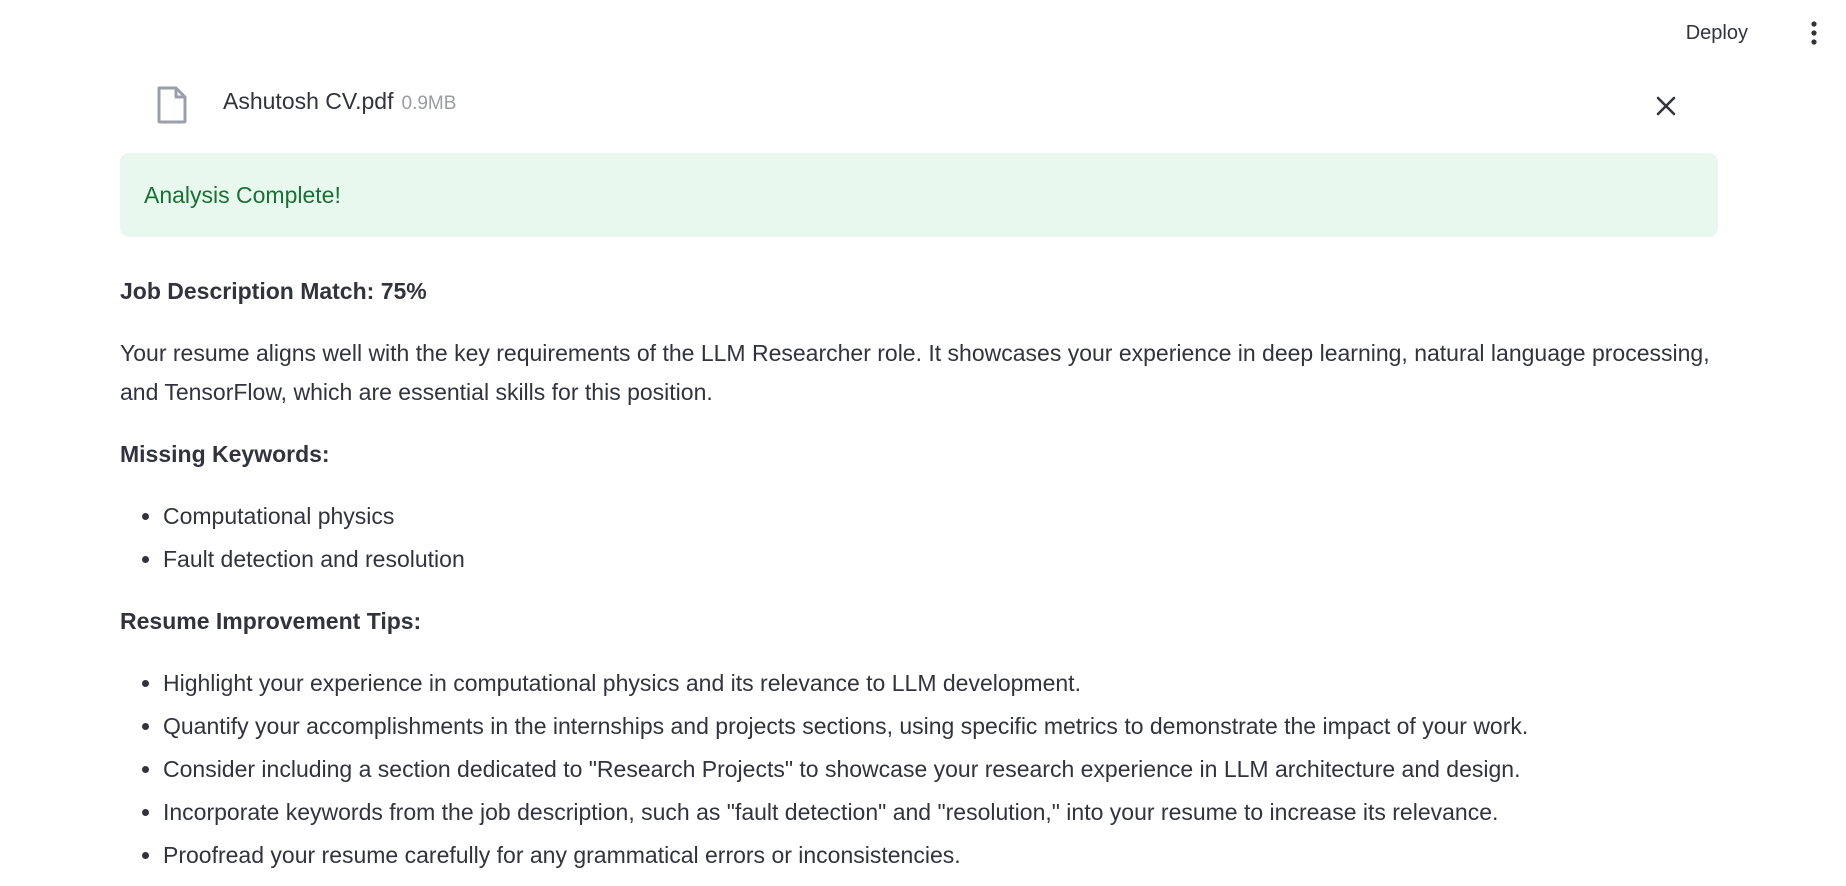  What do you see at coordinates (919, 195) in the screenshot?
I see `success-alert: Analysis Complete!` at bounding box center [919, 195].